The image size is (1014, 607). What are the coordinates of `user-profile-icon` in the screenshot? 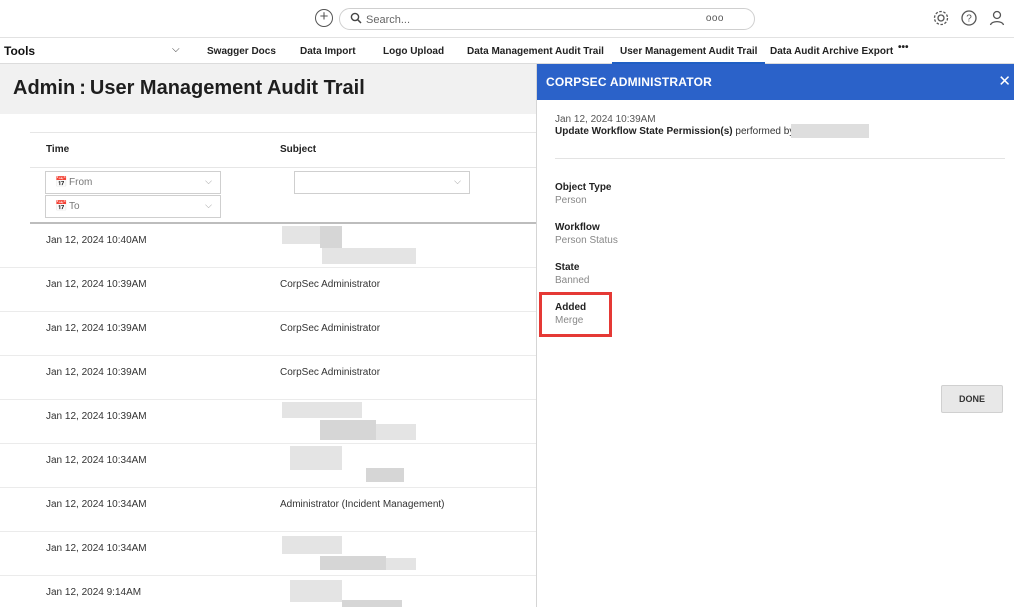 It's located at (997, 18).